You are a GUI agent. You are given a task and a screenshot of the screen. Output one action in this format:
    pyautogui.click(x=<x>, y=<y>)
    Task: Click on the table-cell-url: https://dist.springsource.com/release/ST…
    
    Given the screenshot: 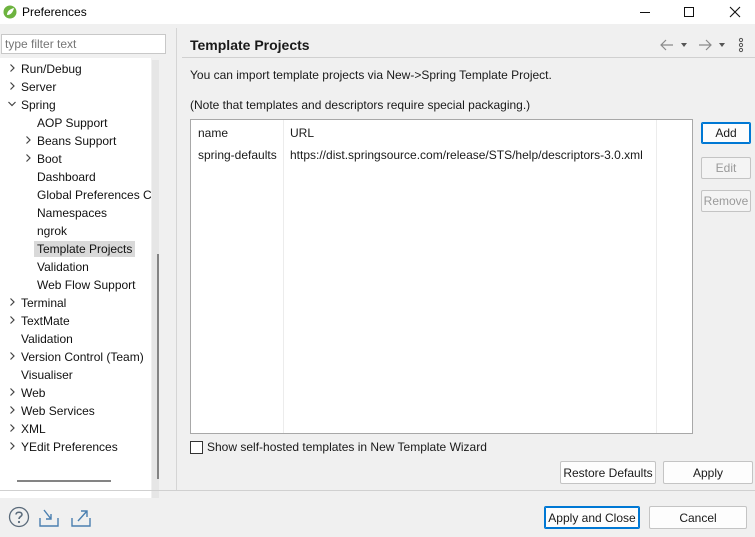 What is the action you would take?
    pyautogui.click(x=466, y=155)
    